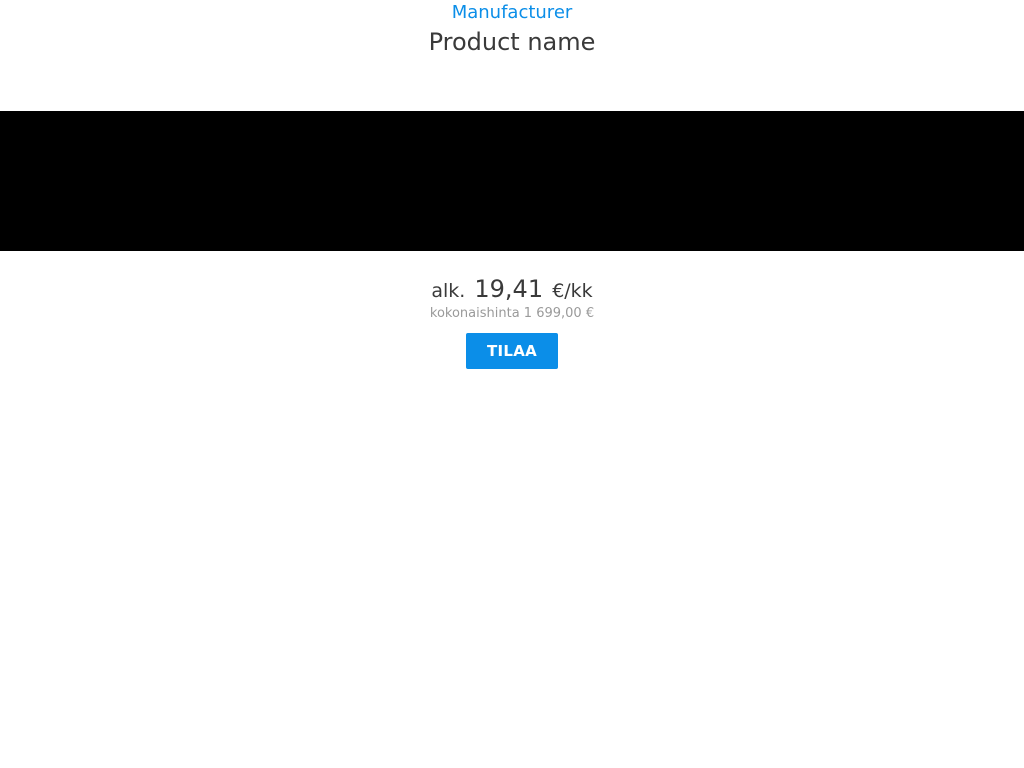 This screenshot has height=768, width=1024. Describe the element at coordinates (572, 291) in the screenshot. I see `price-unit: €/kk` at that location.